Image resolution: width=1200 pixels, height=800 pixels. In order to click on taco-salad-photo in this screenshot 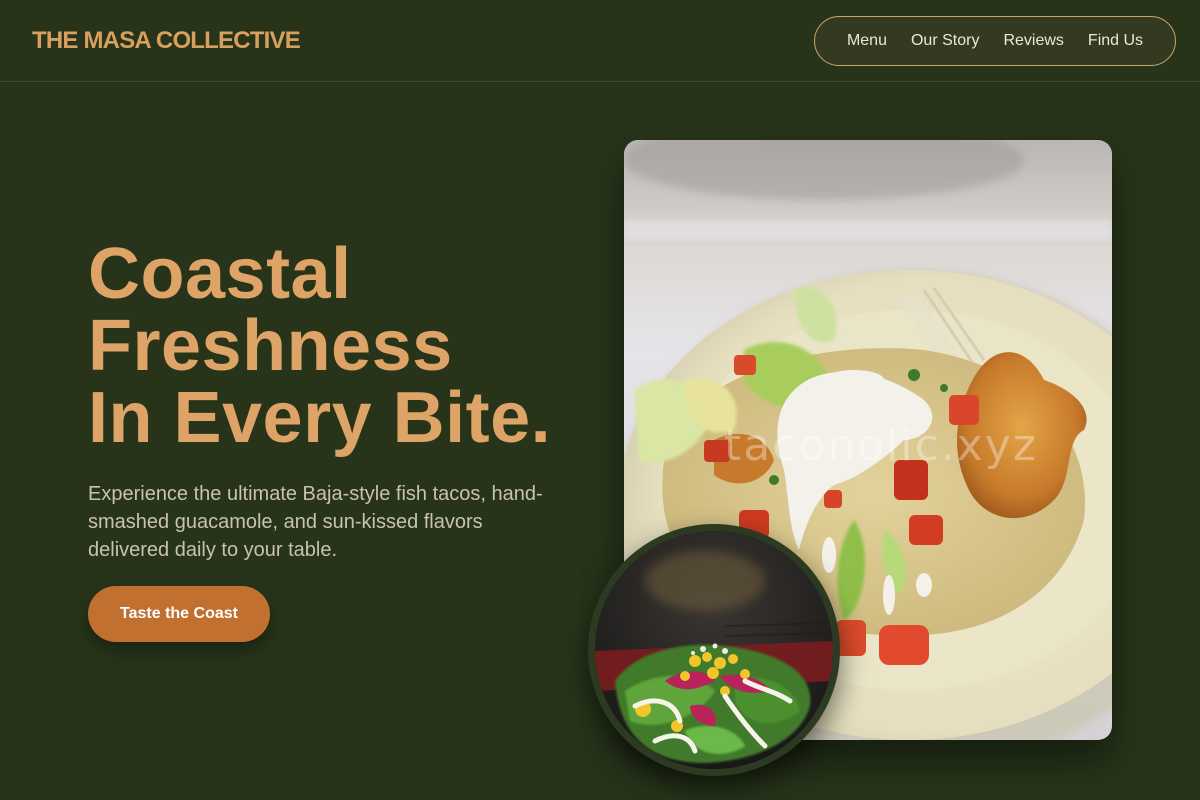, I will do `click(714, 650)`.